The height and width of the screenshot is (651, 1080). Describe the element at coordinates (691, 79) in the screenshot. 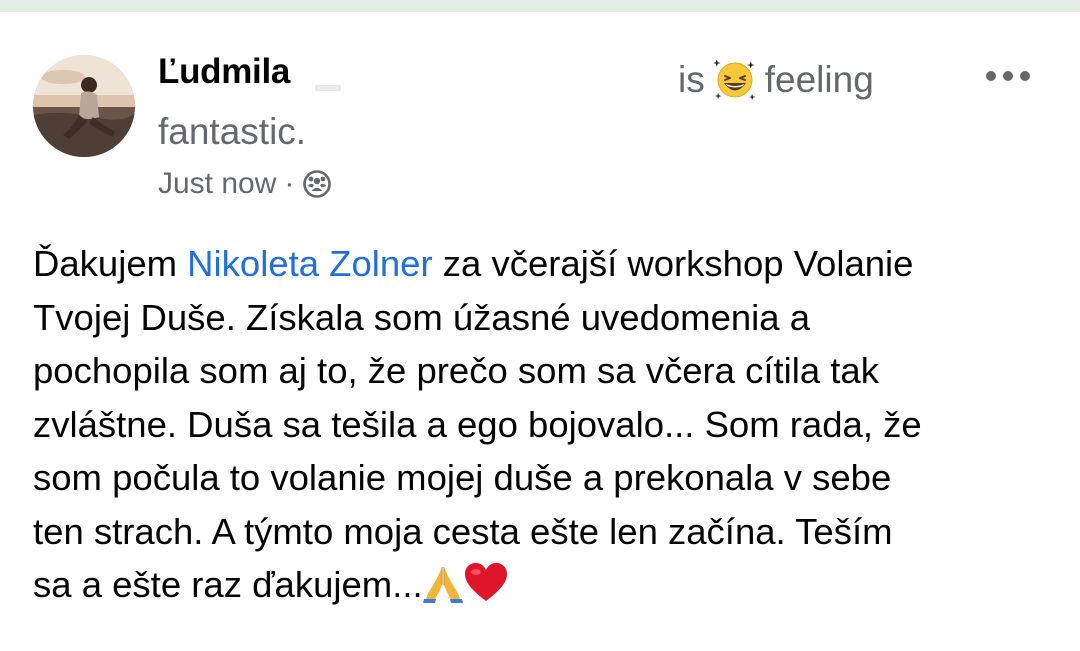

I see `activity-prefix: is` at that location.